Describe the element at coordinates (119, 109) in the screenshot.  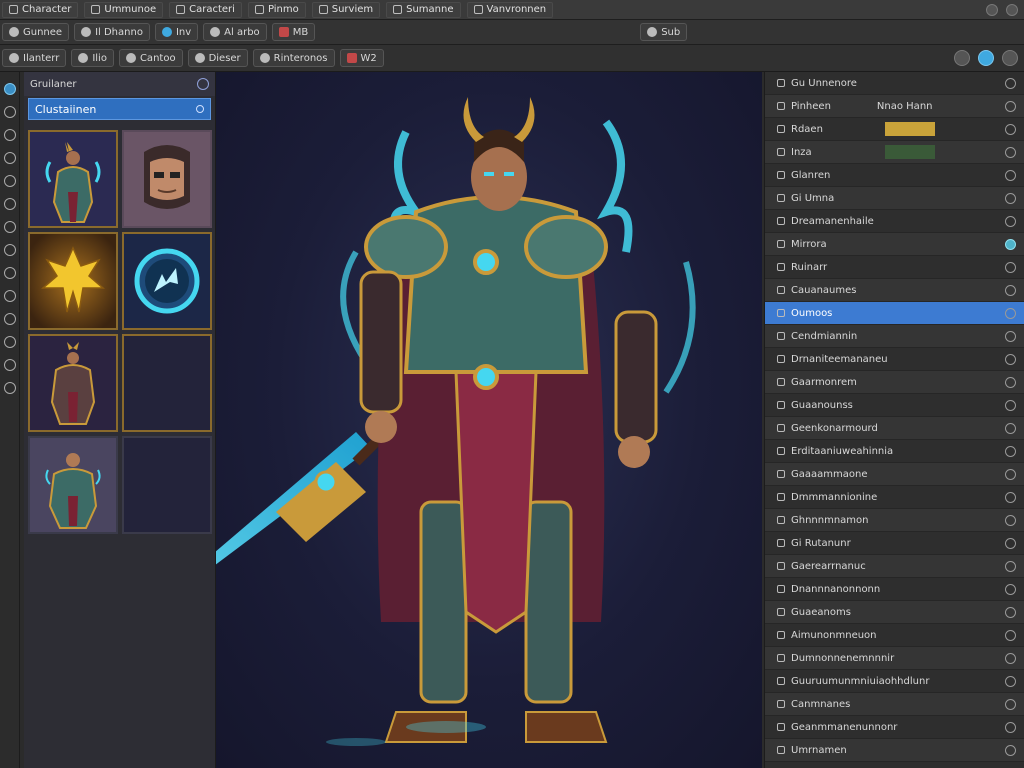
I see `selected-asset-folder: Clustaiinen` at that location.